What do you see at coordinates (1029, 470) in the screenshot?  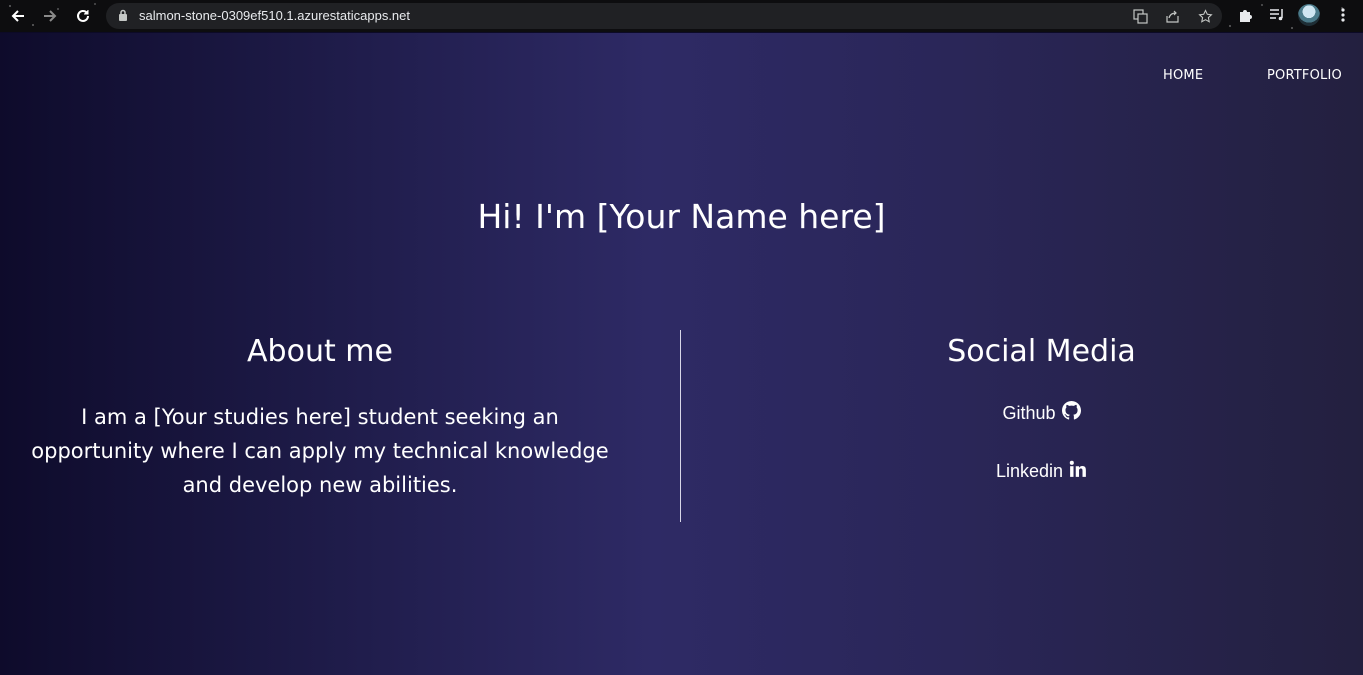 I see `linkedin-label: Linkedin` at bounding box center [1029, 470].